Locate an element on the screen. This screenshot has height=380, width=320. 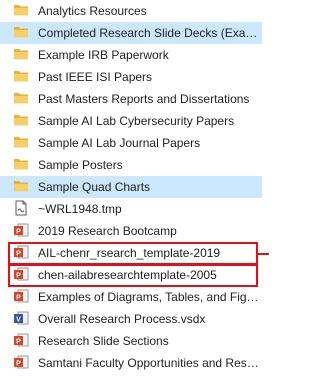
list-item-label: AIL-chenr_rsearch_template-2019 is located at coordinates (129, 253).